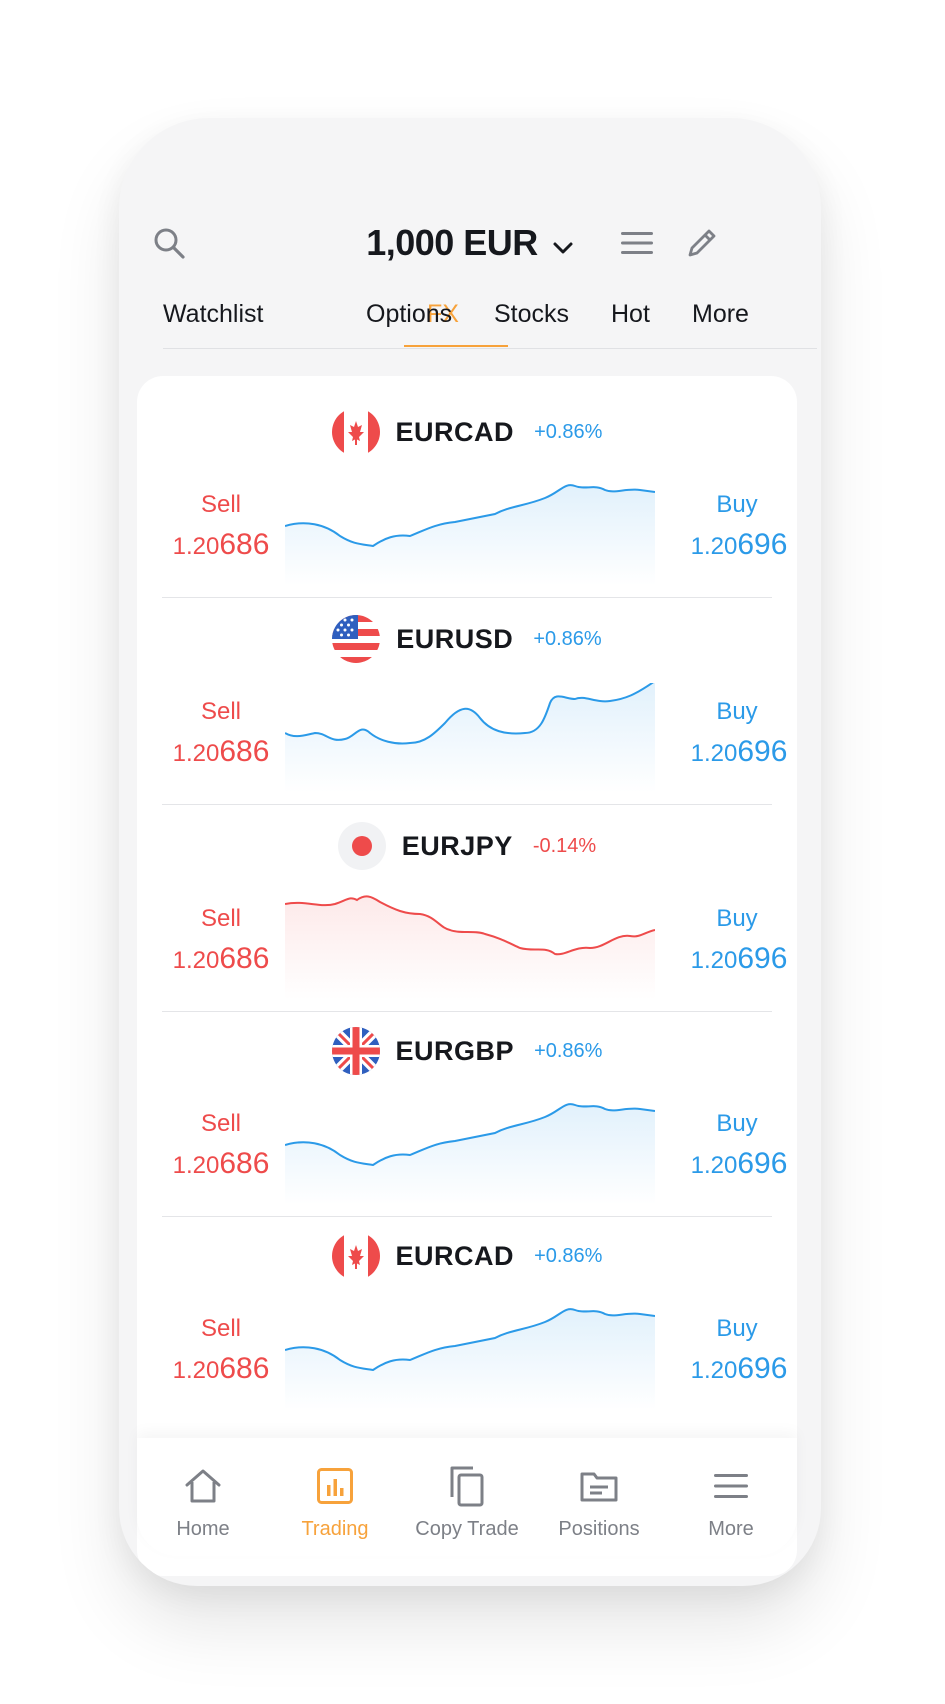 Image resolution: width=945 pixels, height=1704 pixels. I want to click on instrument-row: EURJPY -0.14% Sell 1.20686 Buy 1.20696, so click(467, 901).